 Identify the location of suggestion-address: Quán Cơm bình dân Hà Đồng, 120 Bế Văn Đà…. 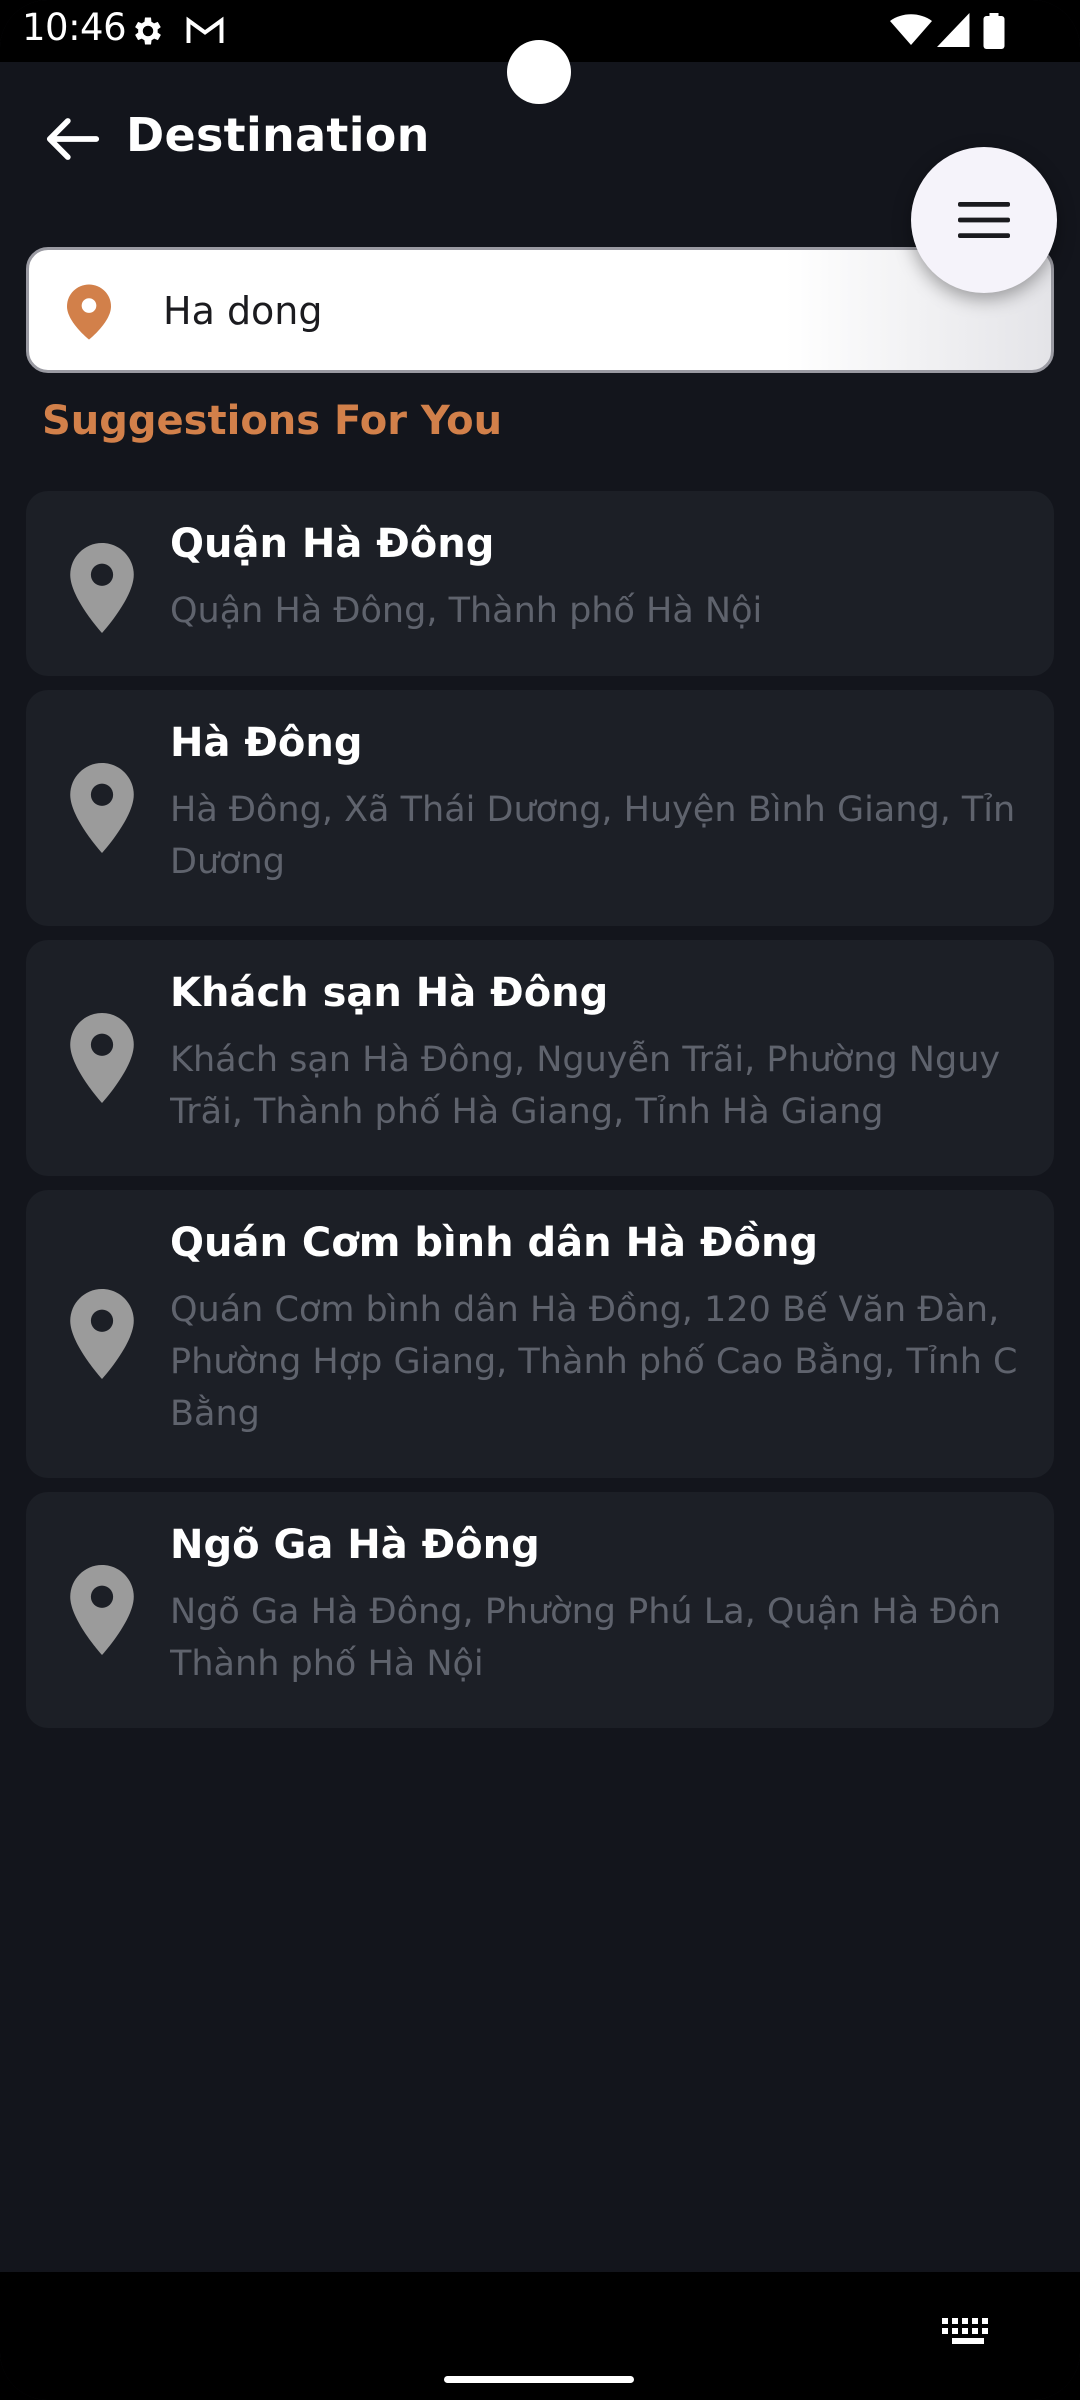
(594, 1362).